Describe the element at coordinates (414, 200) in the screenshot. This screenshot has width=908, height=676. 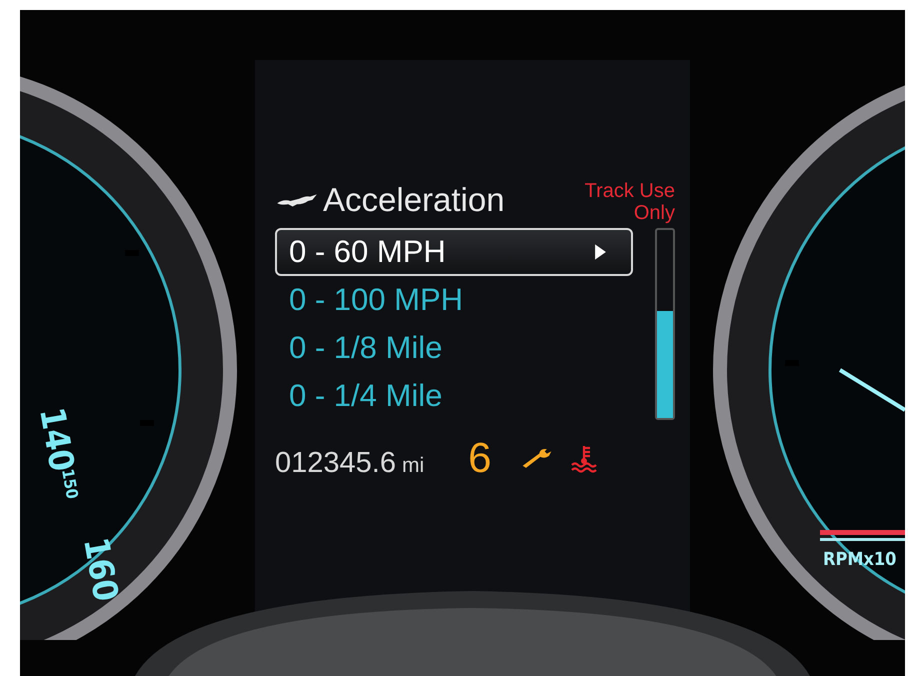
I see `menu-title: Acceleration` at that location.